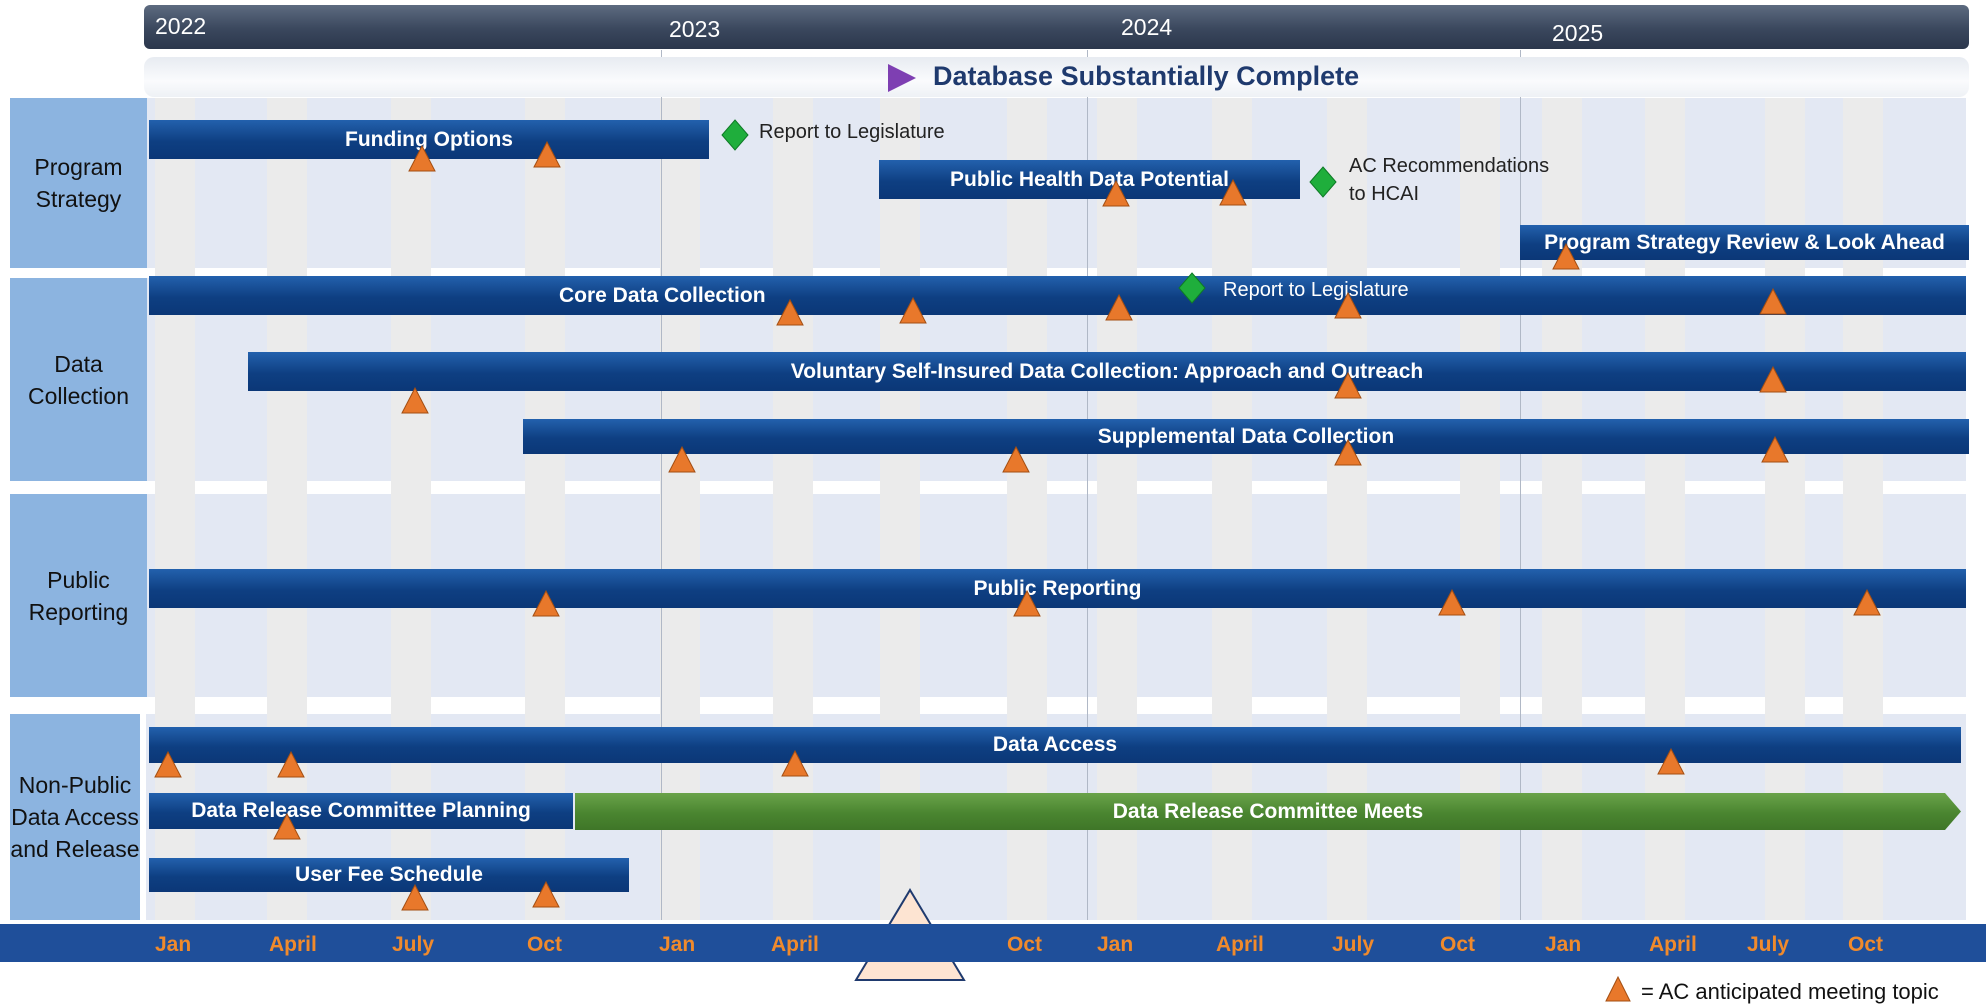  What do you see at coordinates (1618, 988) in the screenshot?
I see `legend-triangle-icon` at bounding box center [1618, 988].